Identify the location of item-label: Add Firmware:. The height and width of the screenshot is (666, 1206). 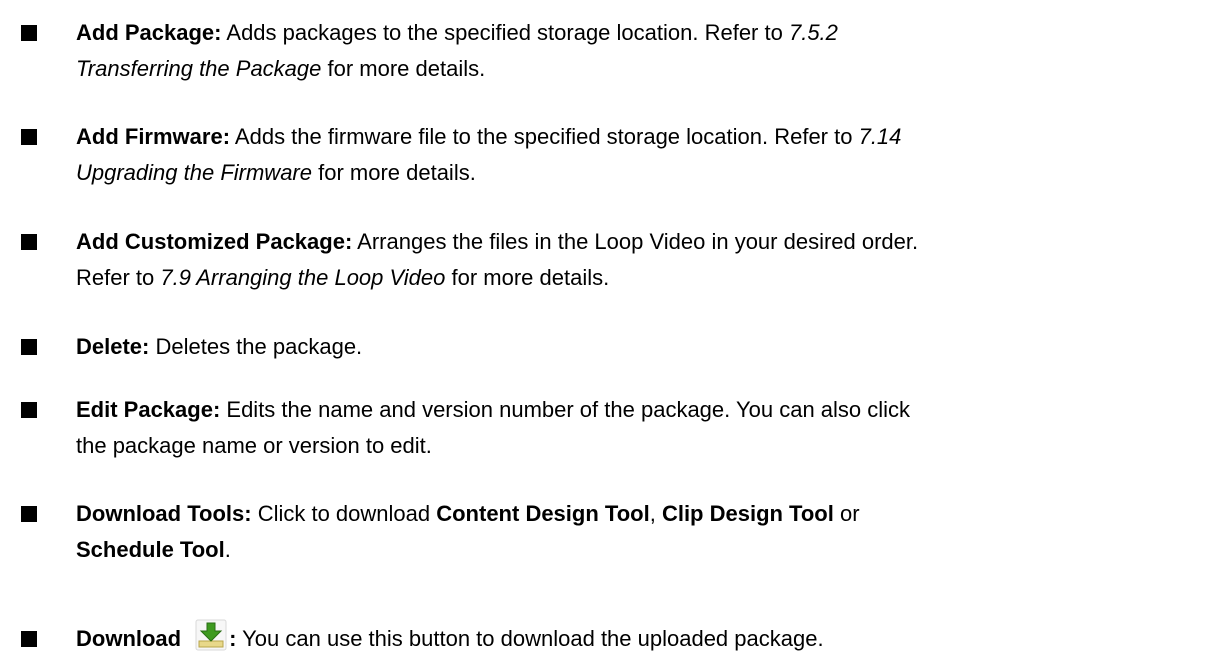
(153, 136).